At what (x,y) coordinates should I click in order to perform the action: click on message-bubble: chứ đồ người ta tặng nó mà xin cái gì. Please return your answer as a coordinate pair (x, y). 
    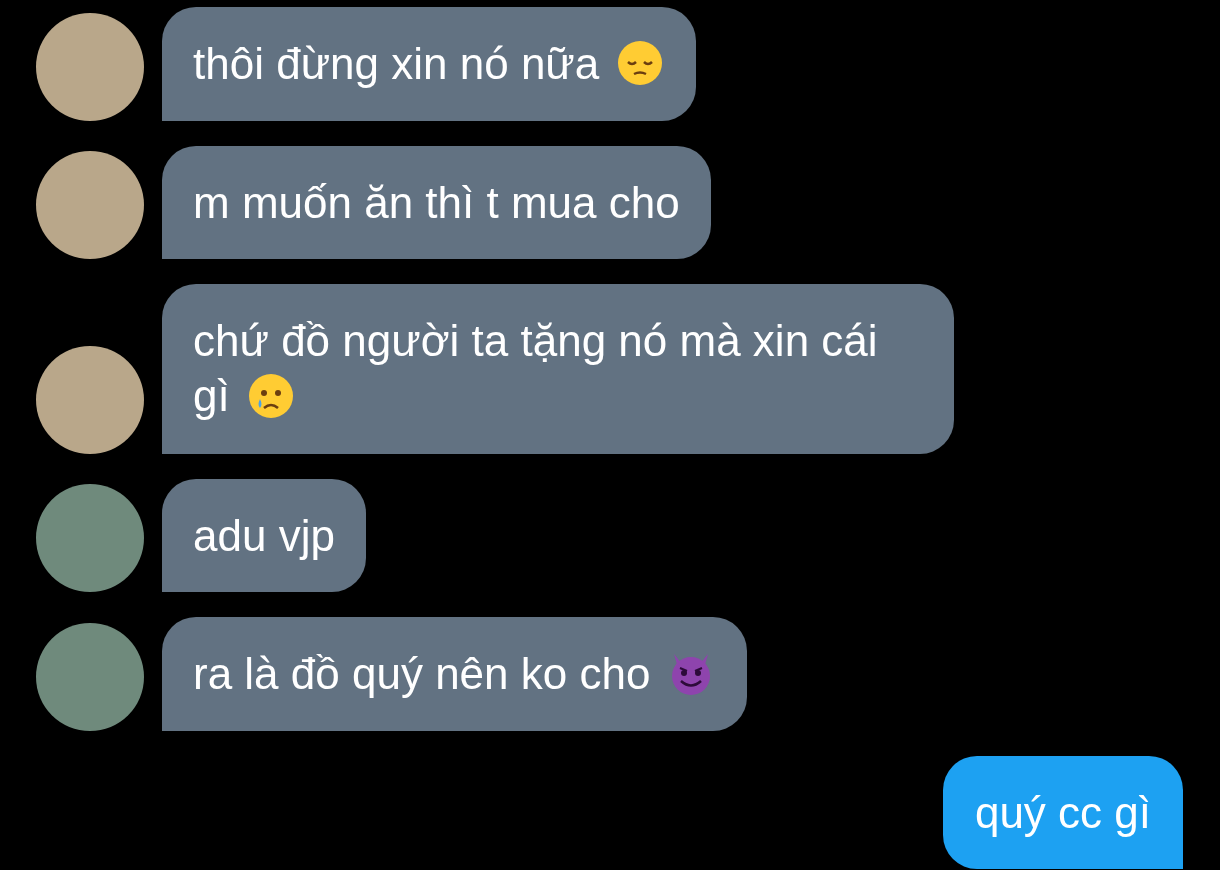
    Looking at the image, I should click on (558, 369).